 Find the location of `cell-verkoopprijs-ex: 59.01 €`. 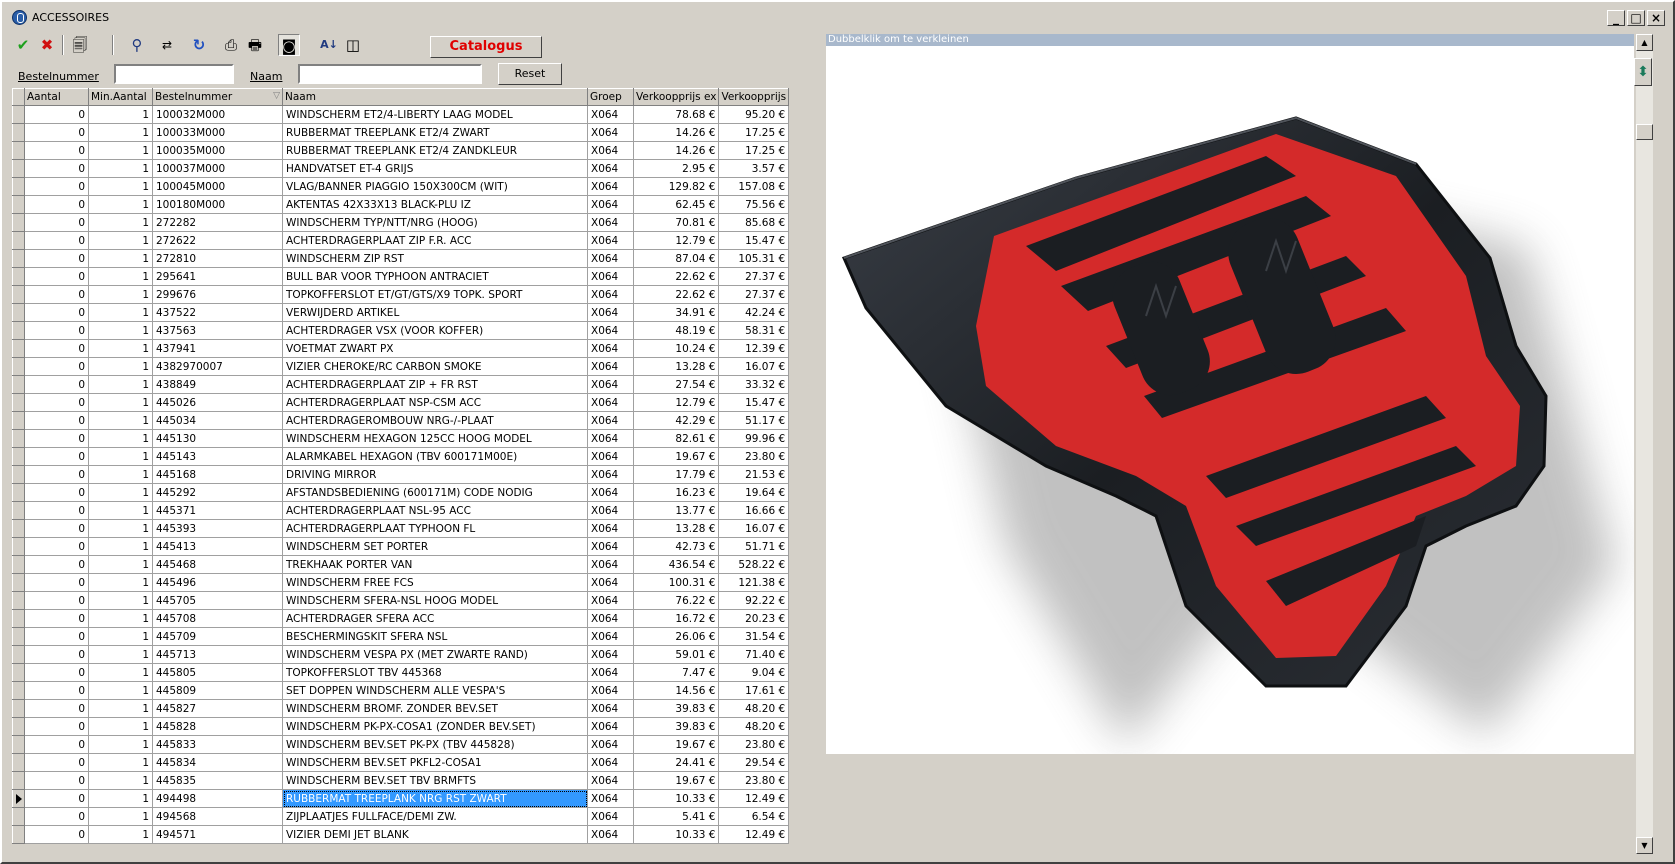

cell-verkoopprijs-ex: 59.01 € is located at coordinates (676, 654).